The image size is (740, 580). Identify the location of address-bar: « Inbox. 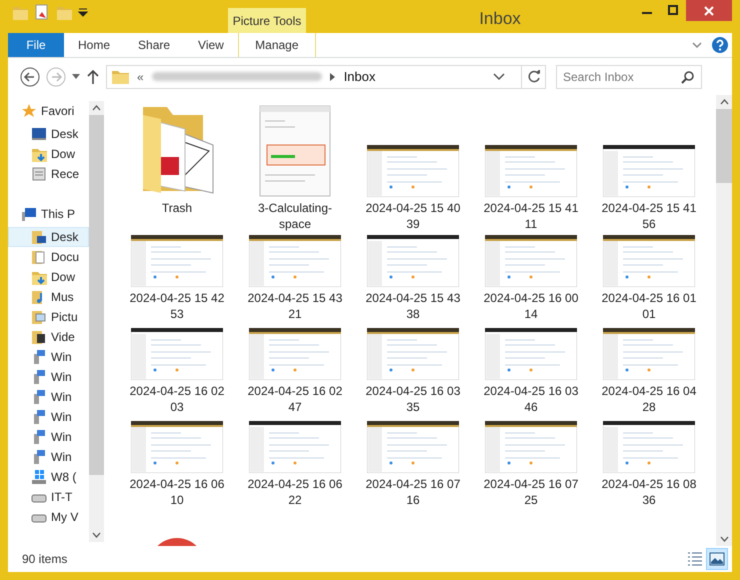
(326, 76).